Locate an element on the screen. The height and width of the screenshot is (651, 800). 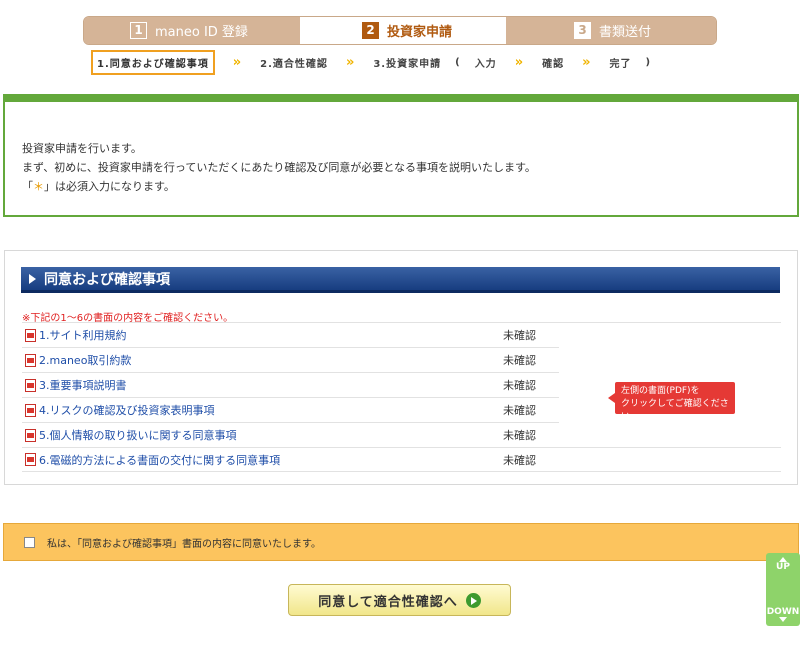
consent-checkbox is located at coordinates (29, 542).